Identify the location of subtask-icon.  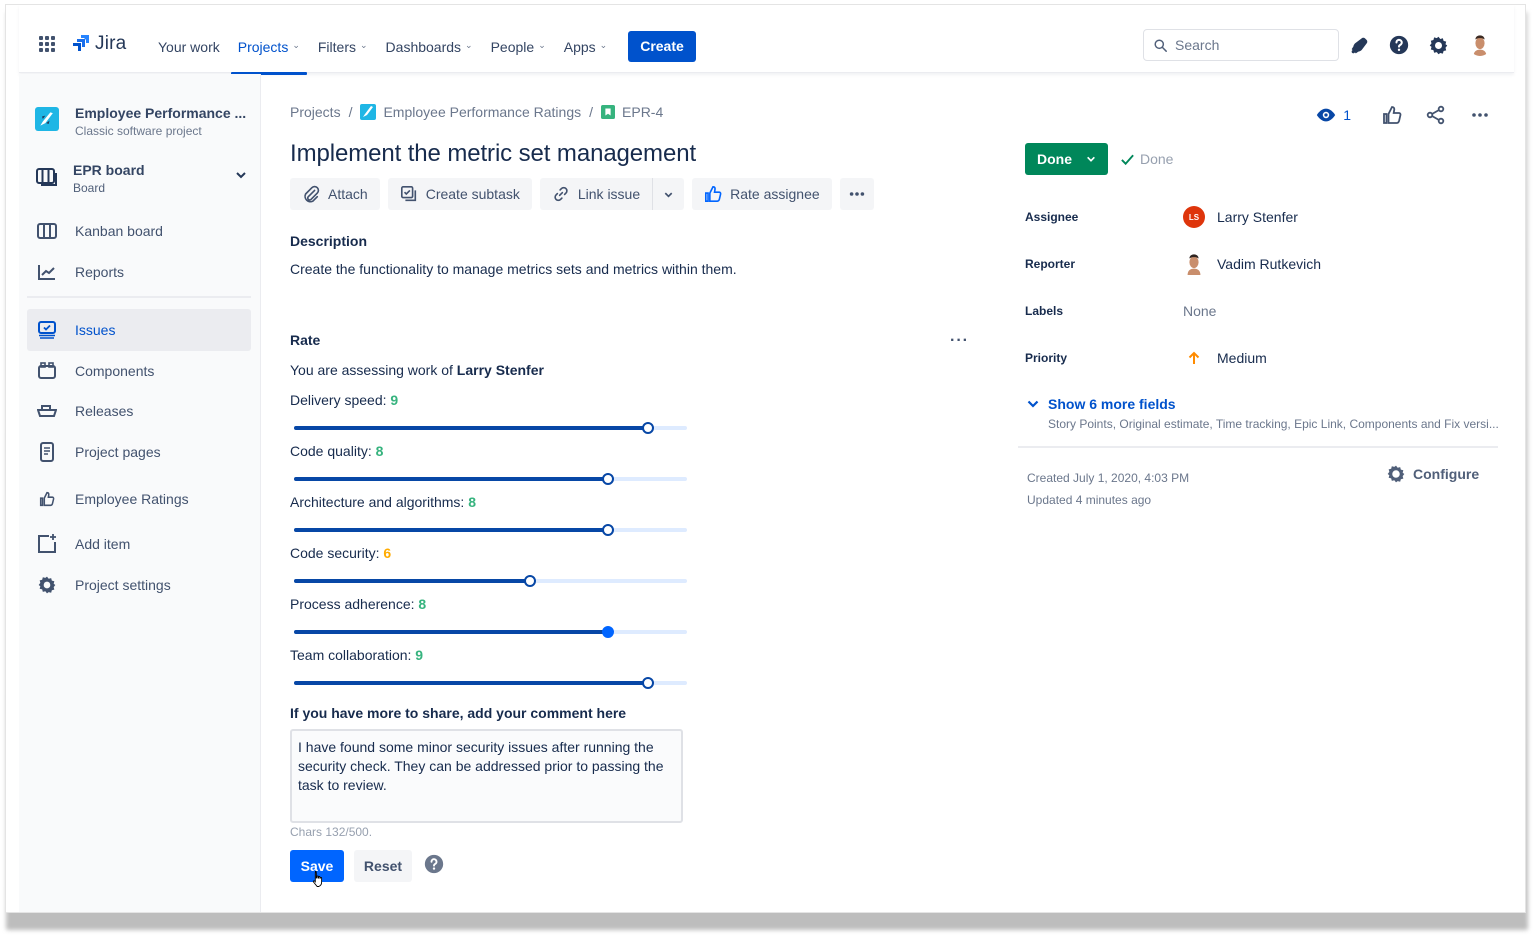
(408, 193).